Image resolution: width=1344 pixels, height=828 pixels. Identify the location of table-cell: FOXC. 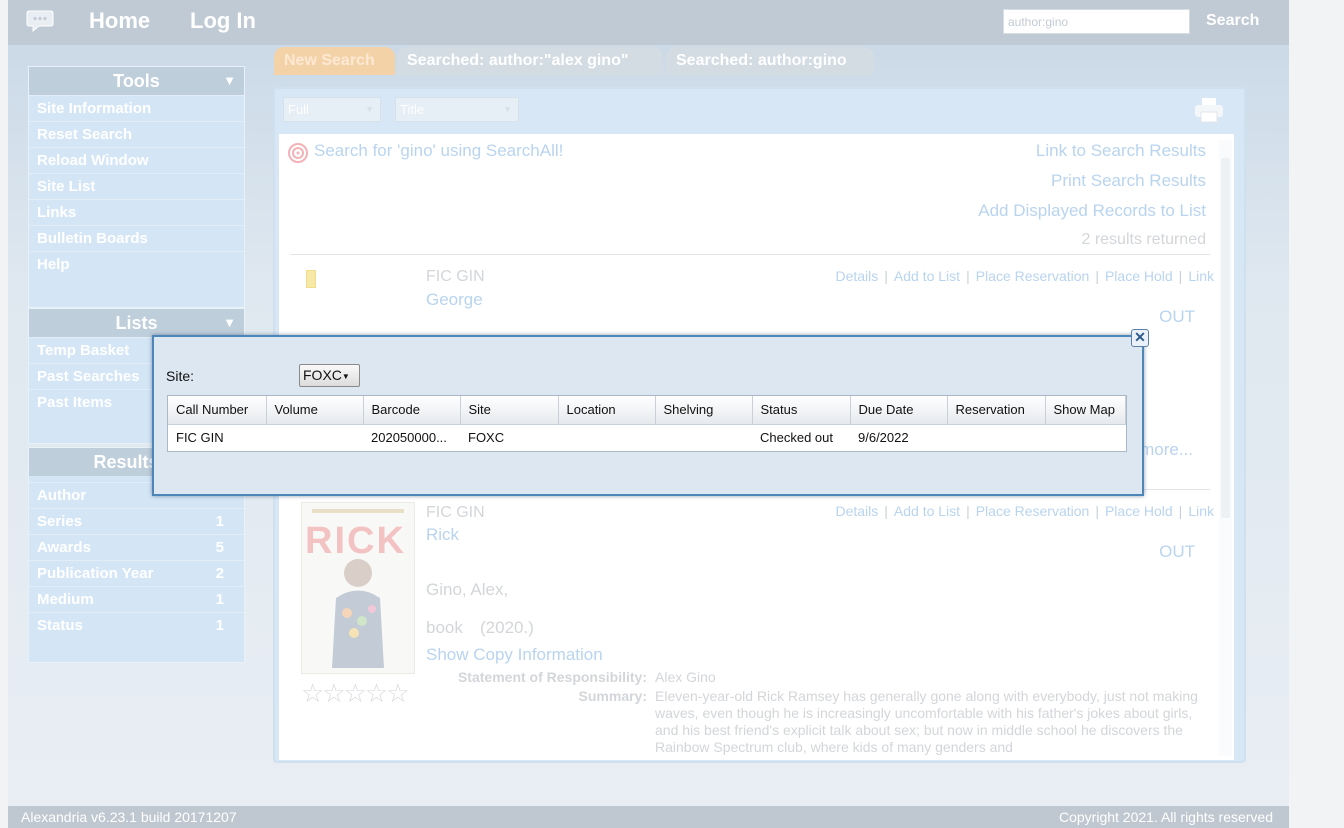
(486, 438).